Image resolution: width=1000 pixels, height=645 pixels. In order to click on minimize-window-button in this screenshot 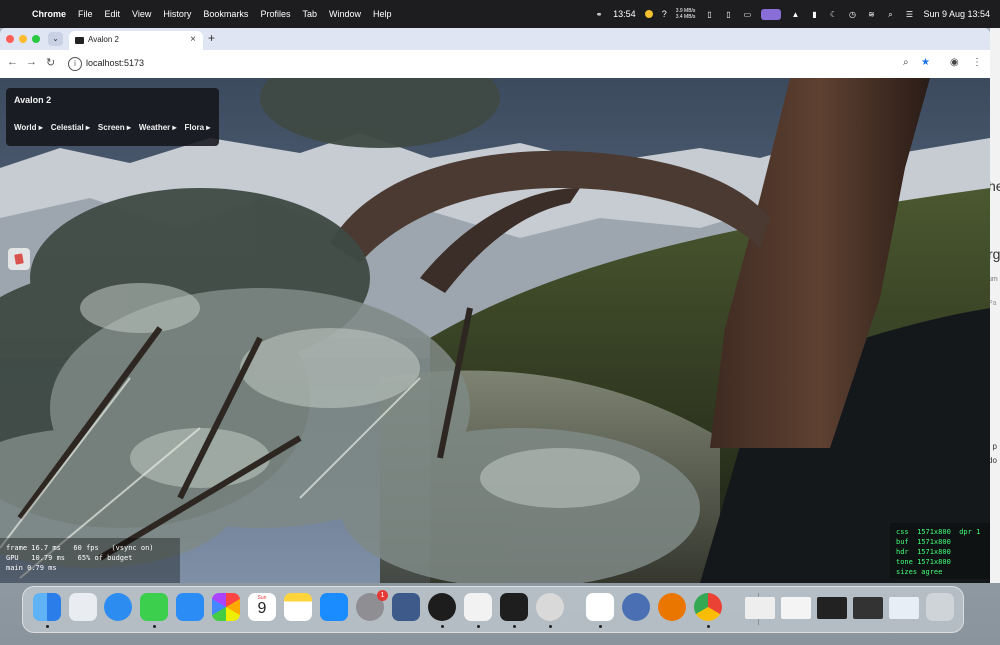, I will do `click(23, 39)`.